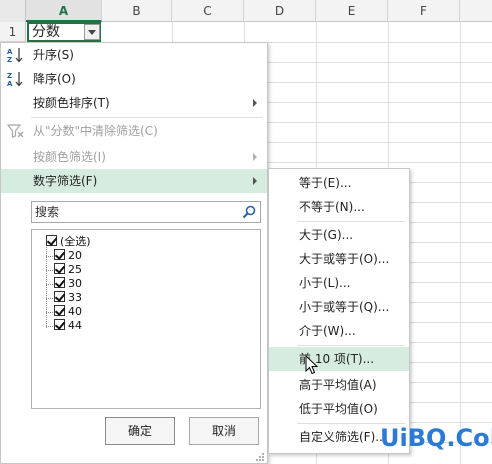 This screenshot has height=464, width=492. I want to click on watermark-logo: UiBQ.CoM, so click(436, 438).